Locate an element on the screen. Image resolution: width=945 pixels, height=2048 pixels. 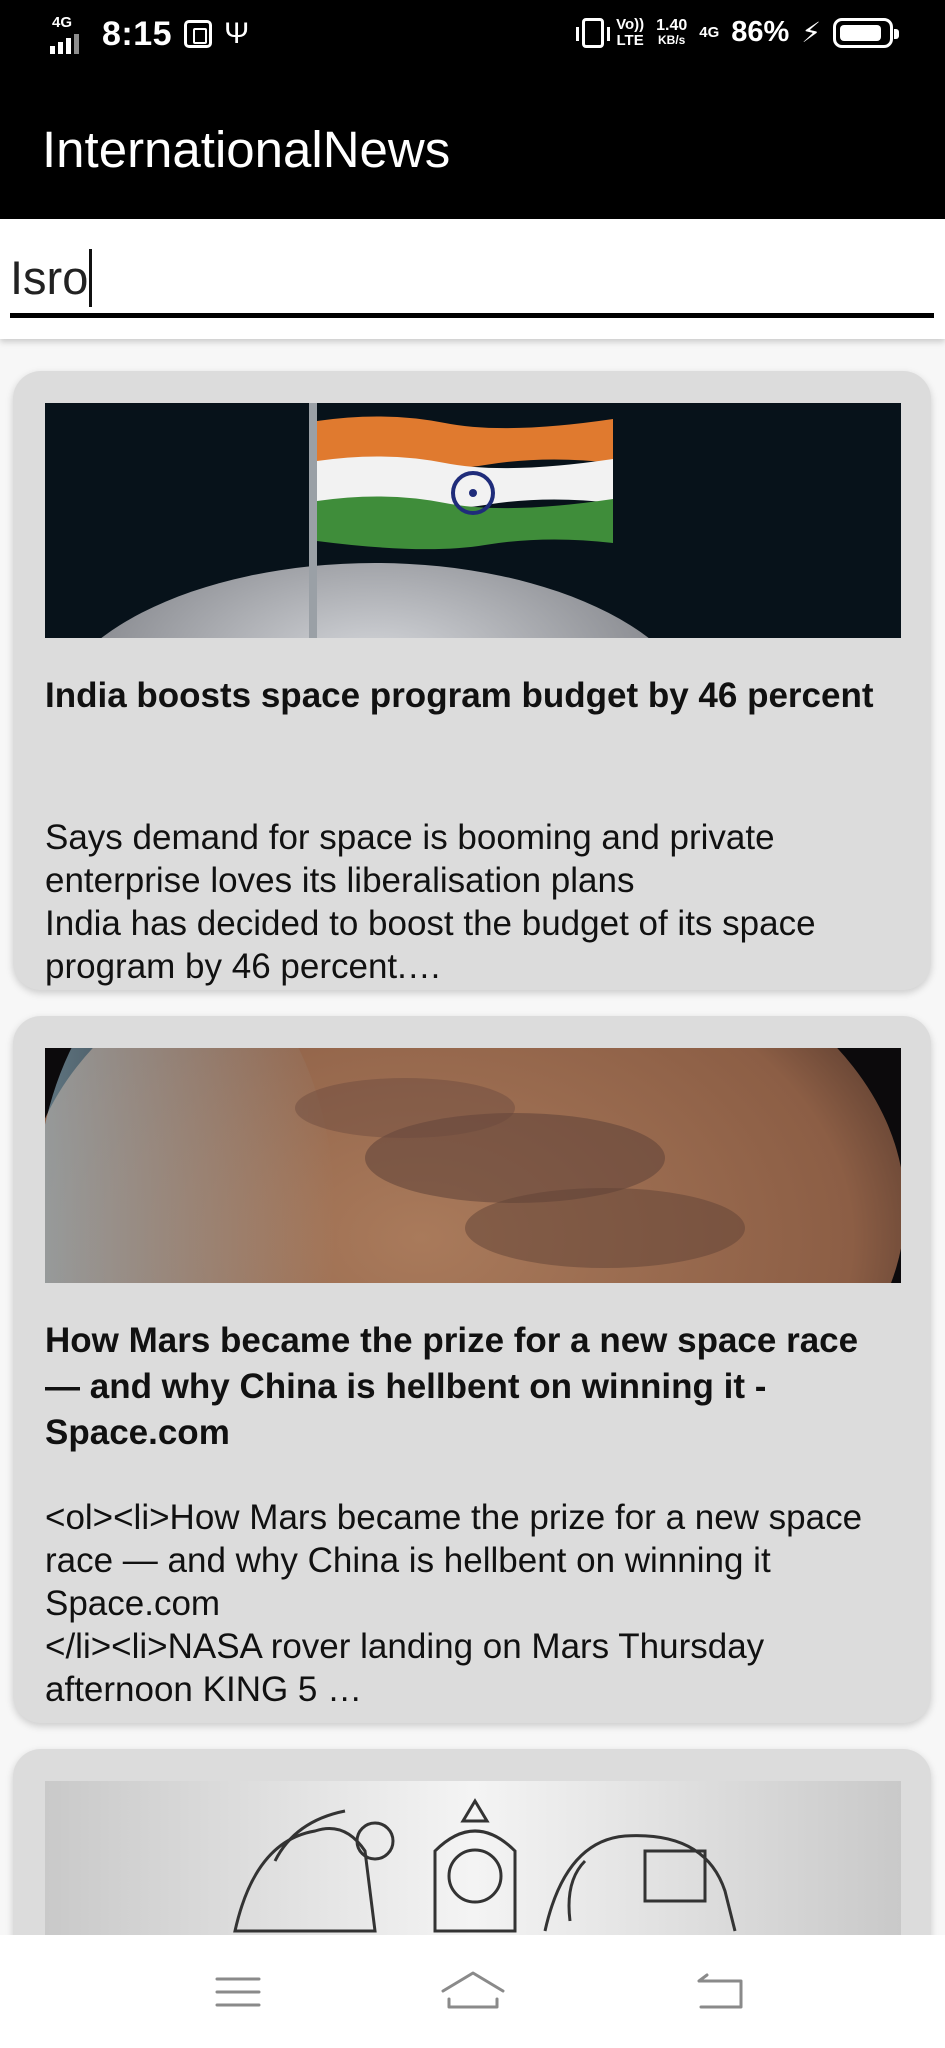
app-title: InternationalNews is located at coordinates (246, 149).